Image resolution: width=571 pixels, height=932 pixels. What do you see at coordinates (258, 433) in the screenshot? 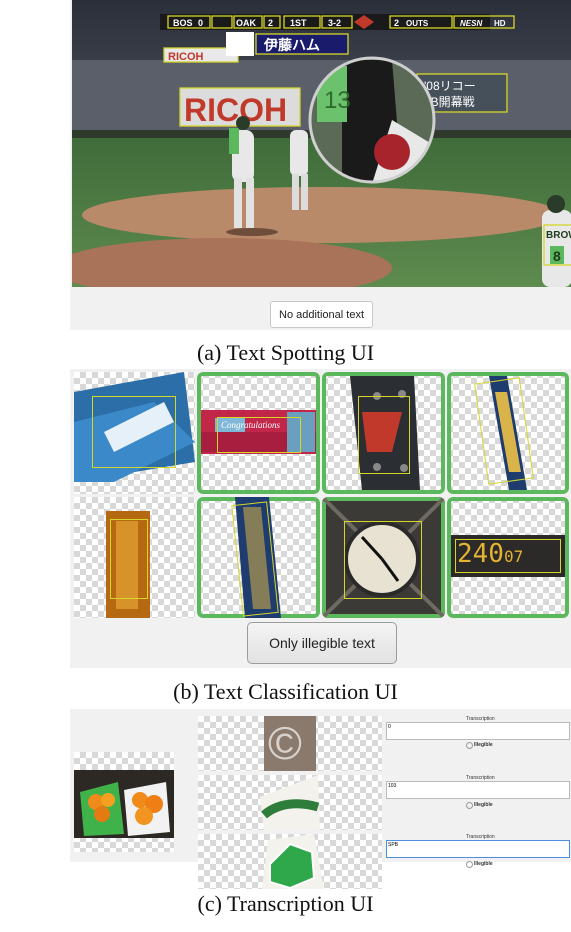
I see `classify-tile-2: Congratulations` at bounding box center [258, 433].